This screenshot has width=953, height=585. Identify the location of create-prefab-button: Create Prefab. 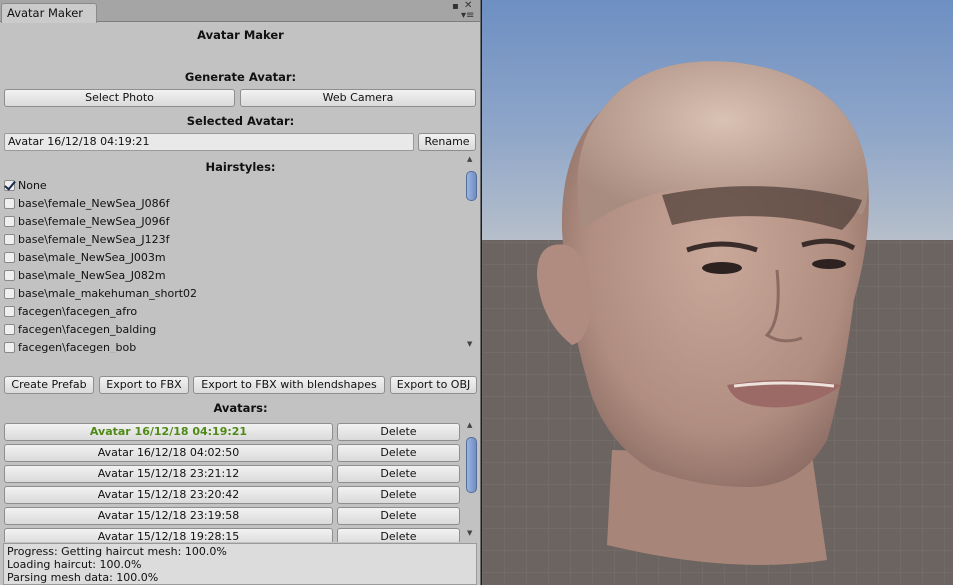
(49, 385).